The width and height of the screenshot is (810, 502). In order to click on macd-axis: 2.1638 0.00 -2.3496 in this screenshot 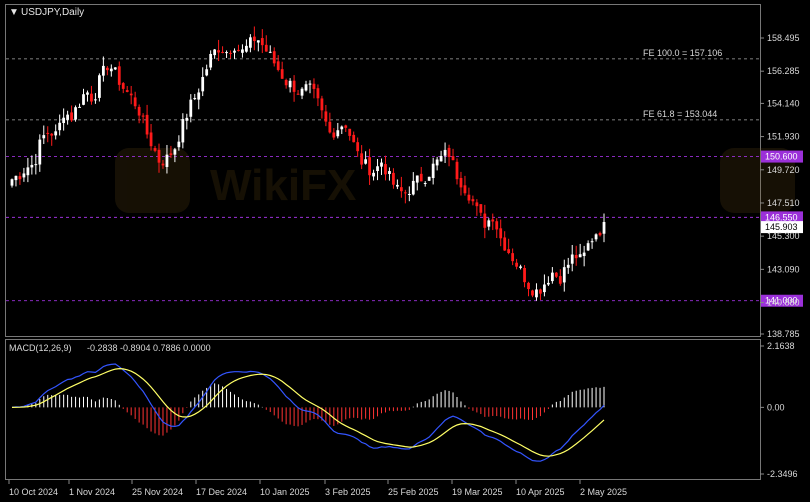, I will do `click(779, 410)`.